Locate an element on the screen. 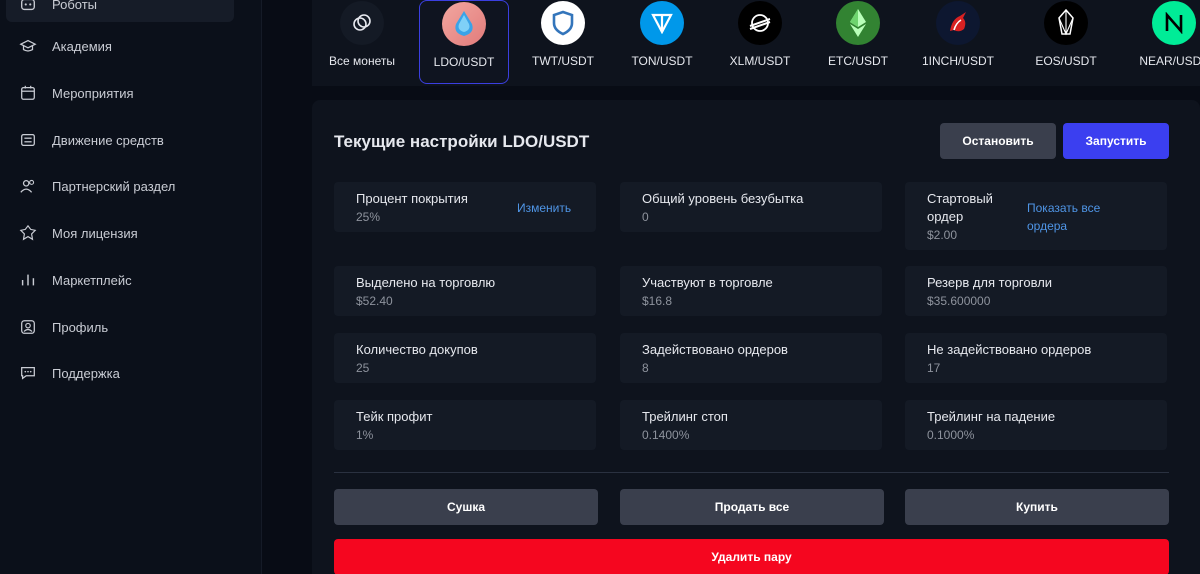 Image resolution: width=1200 pixels, height=574 pixels. sell-all-button: Продать все is located at coordinates (752, 507).